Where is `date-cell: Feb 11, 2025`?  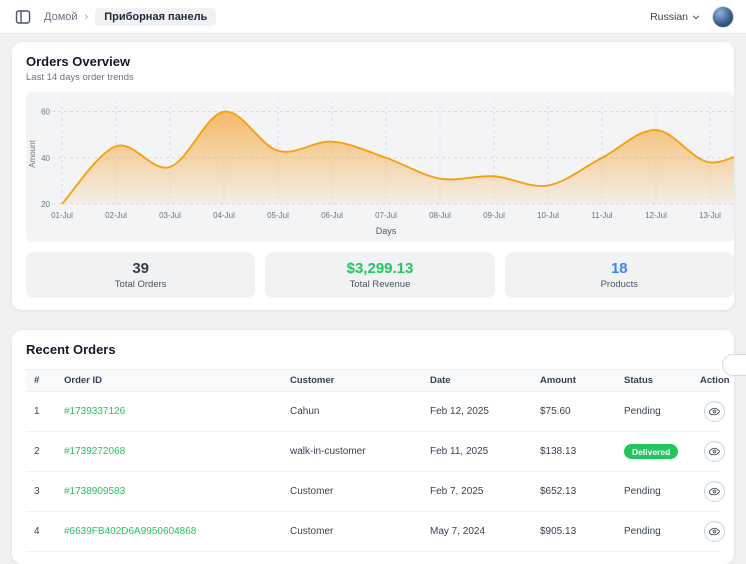 date-cell: Feb 11, 2025 is located at coordinates (459, 451).